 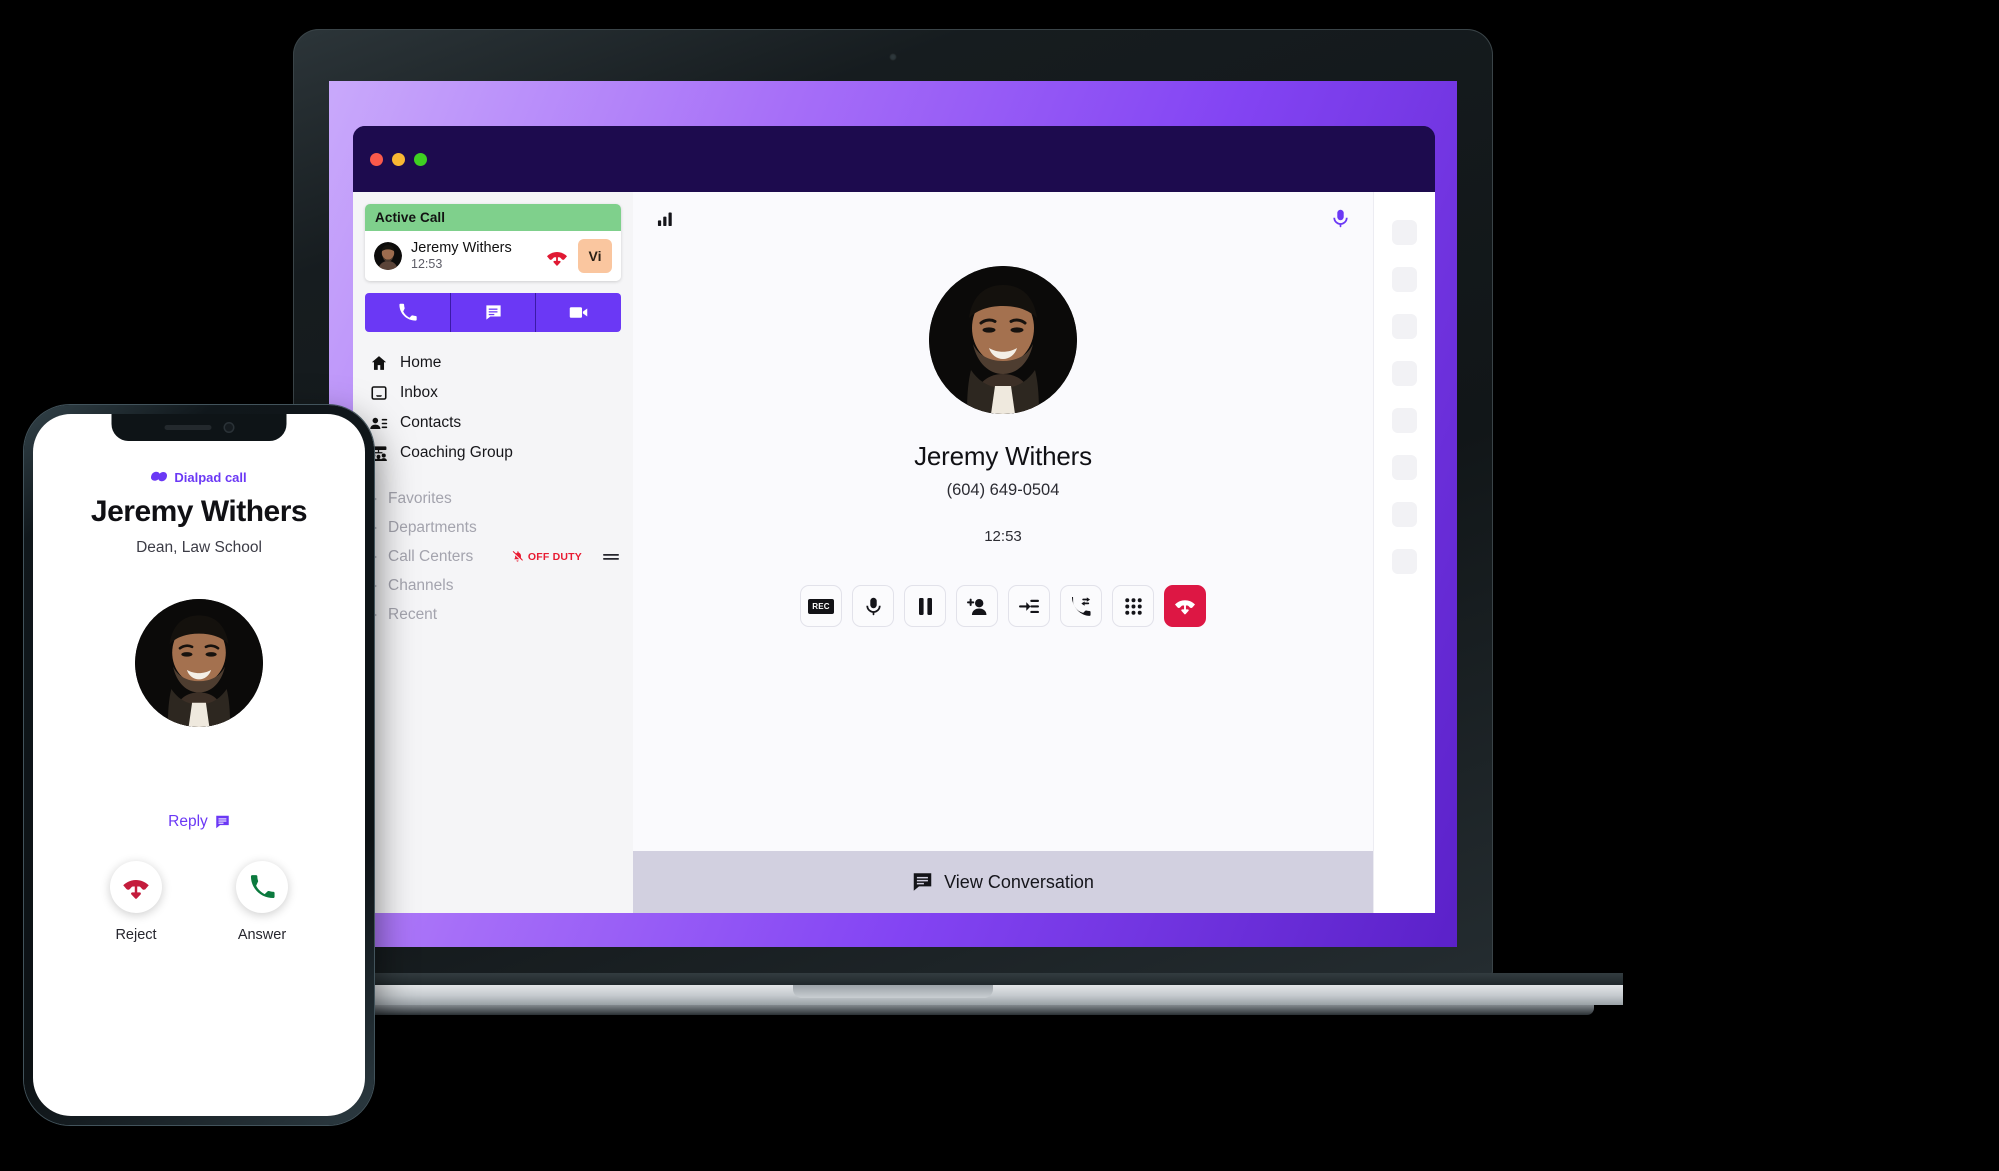 I want to click on view-conversation-bar: View Conversation, so click(x=1003, y=882).